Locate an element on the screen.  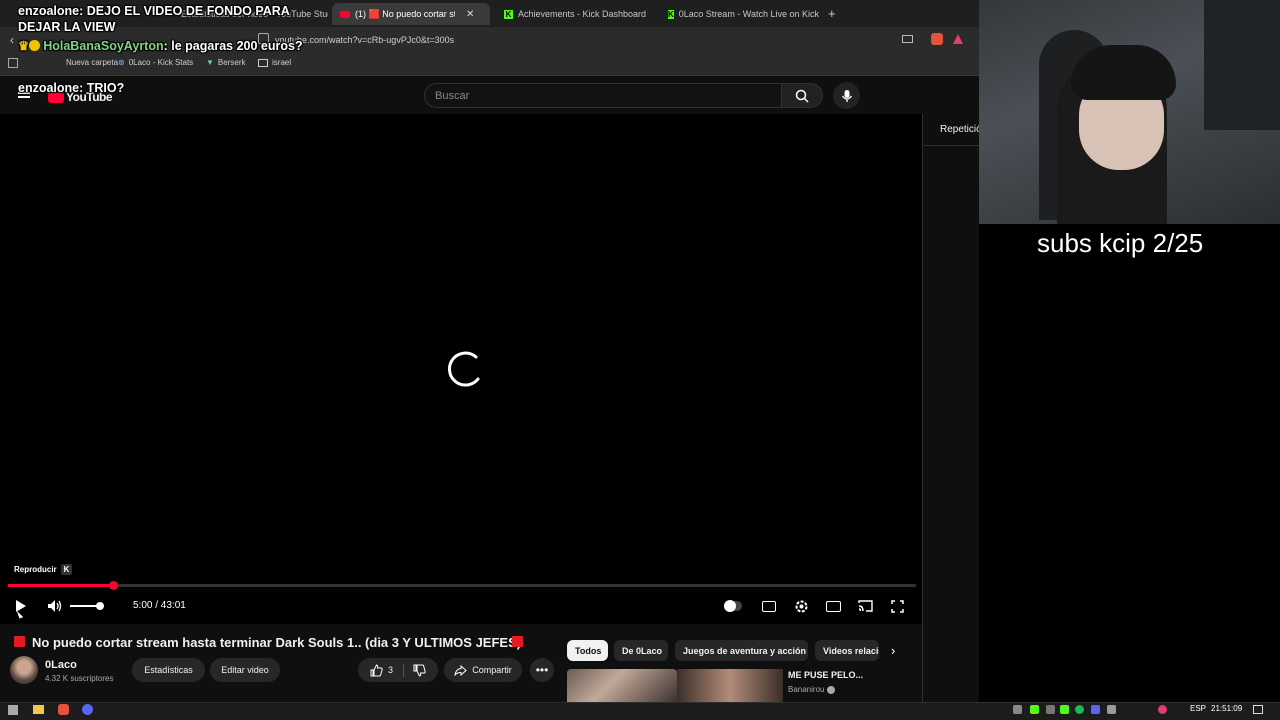
like-dislike-group: 3 is located at coordinates (398, 670).